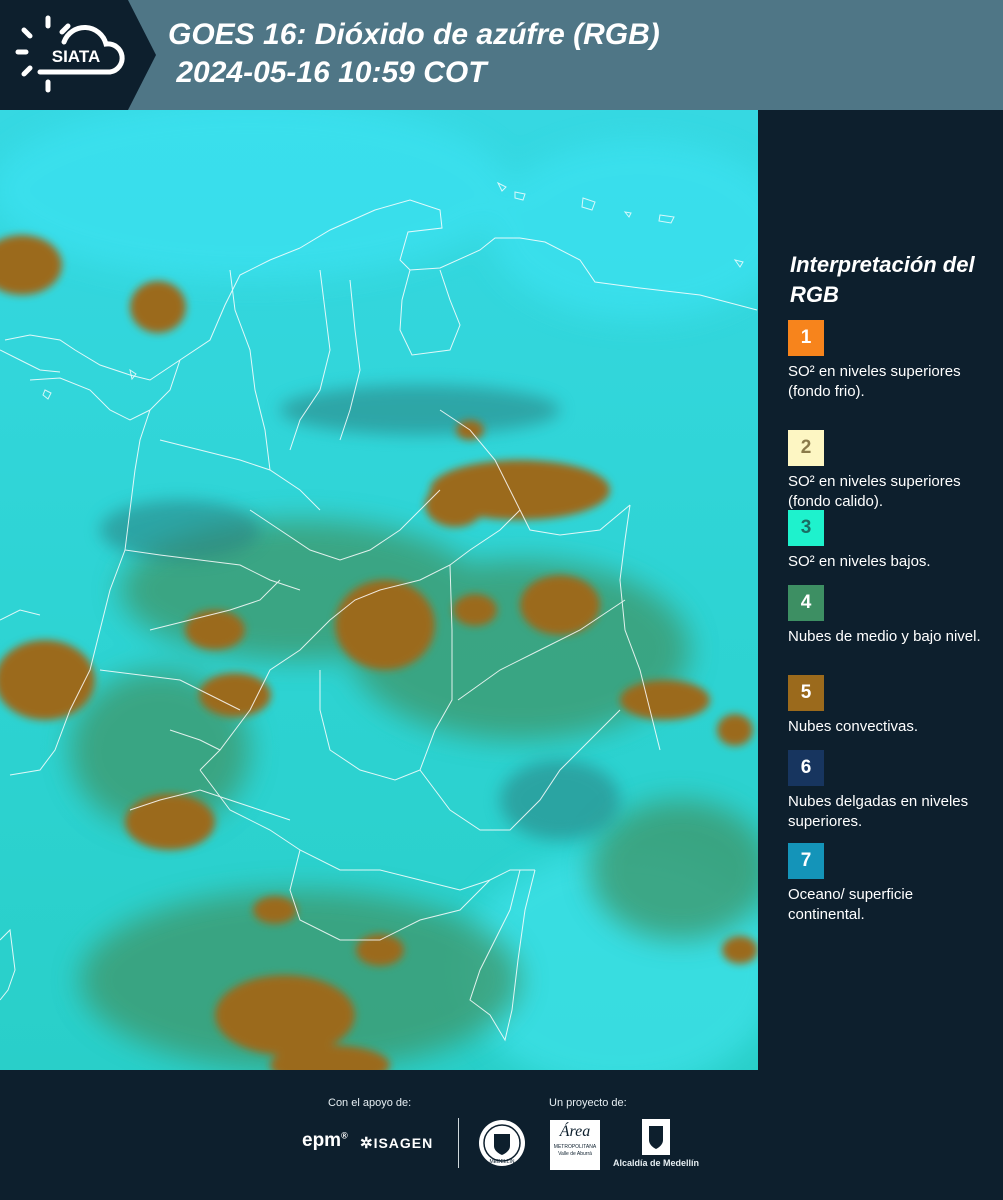 This screenshot has width=1003, height=1200. What do you see at coordinates (882, 279) in the screenshot?
I see `legend-title: Interpretación del RGB` at bounding box center [882, 279].